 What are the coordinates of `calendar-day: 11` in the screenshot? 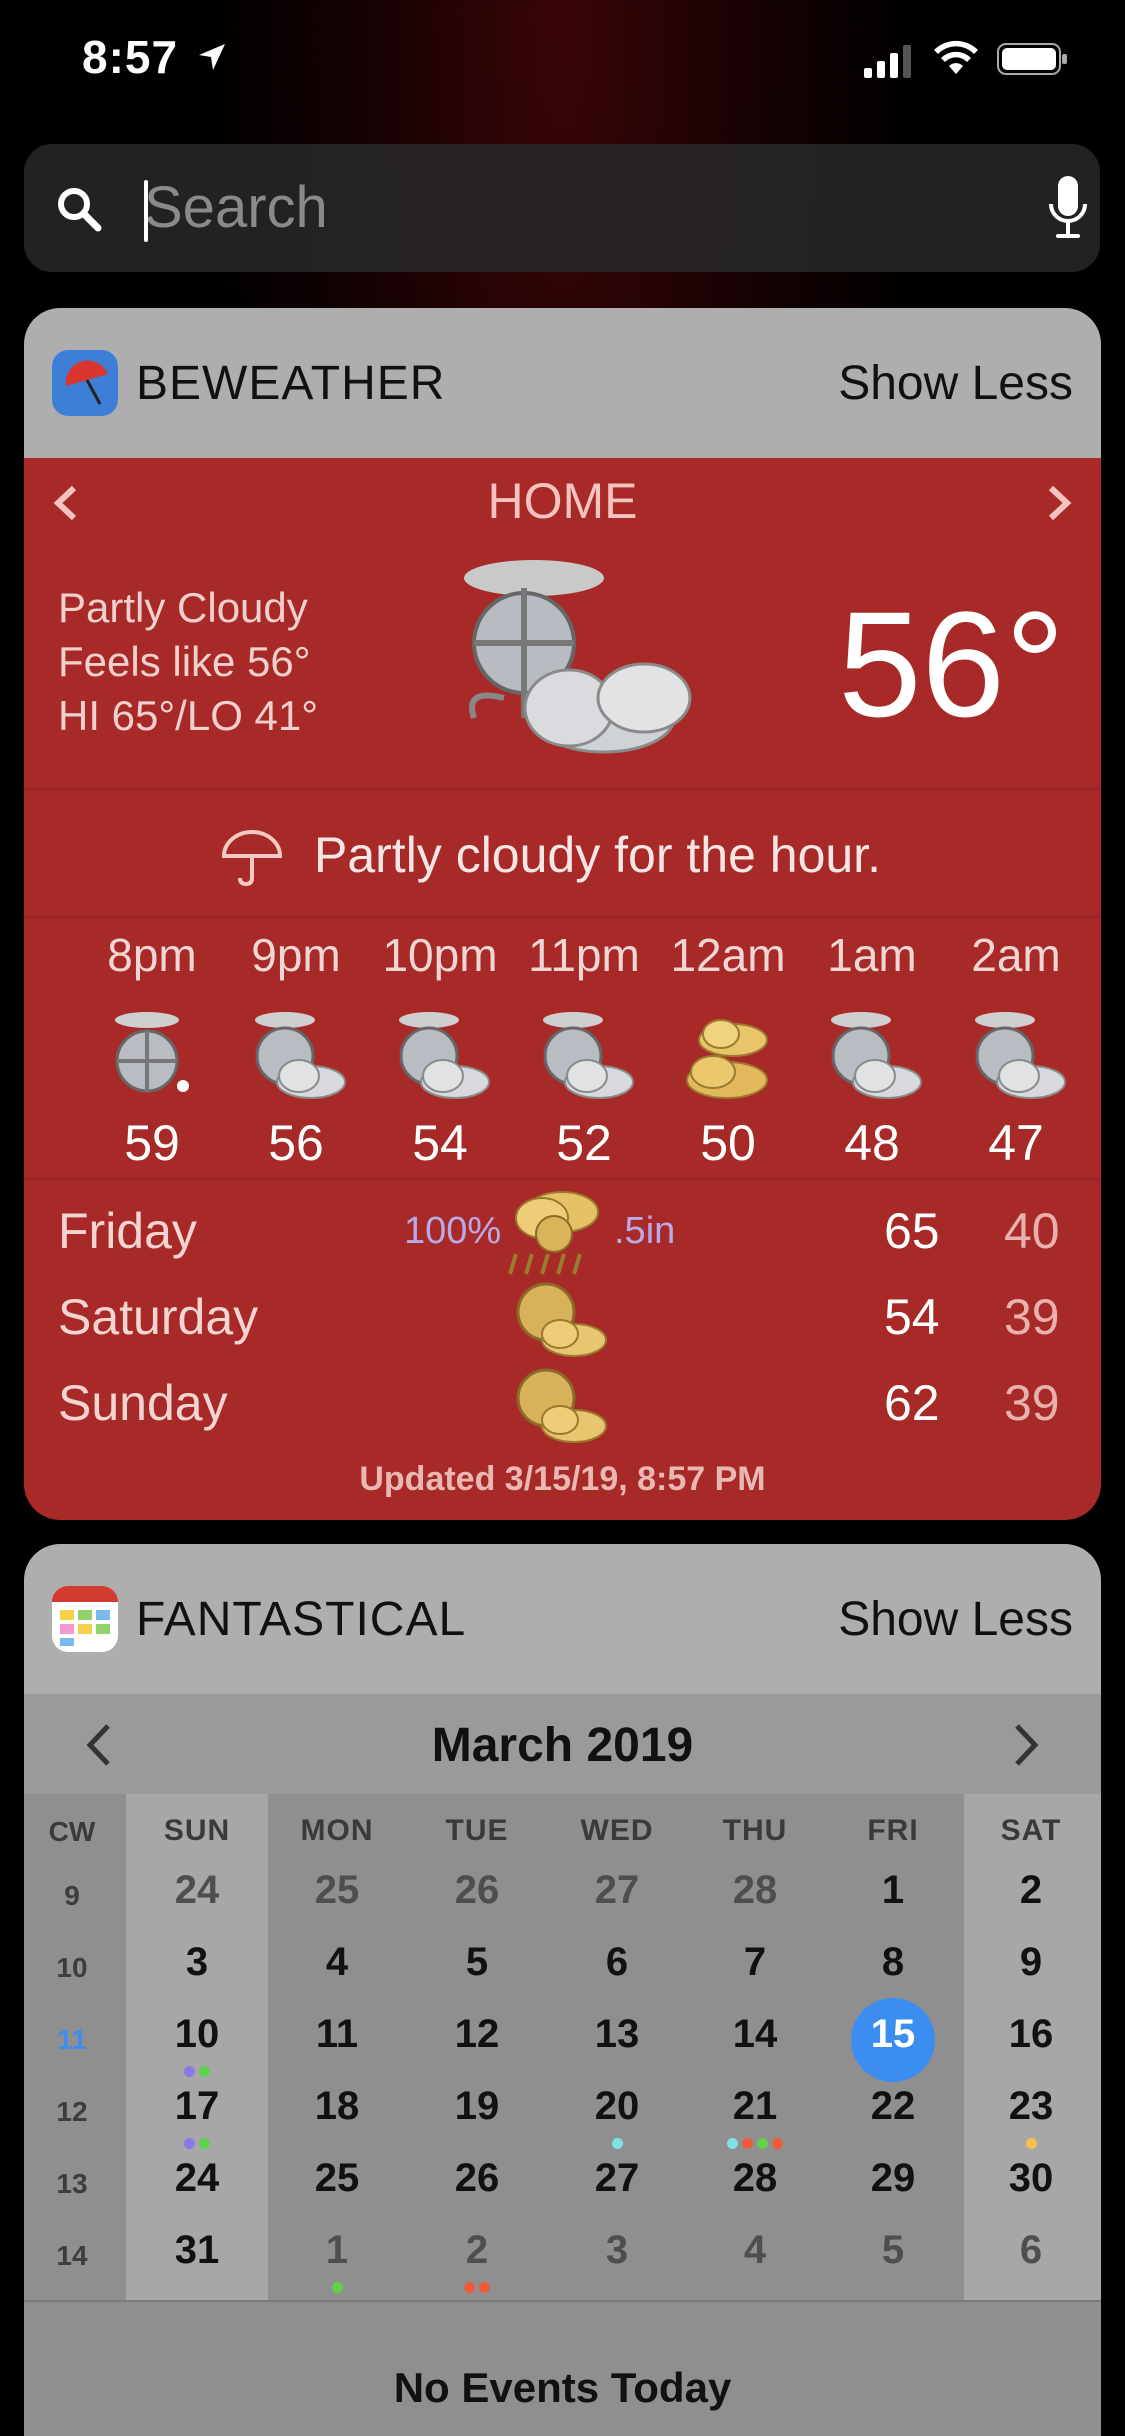 It's located at (337, 2034).